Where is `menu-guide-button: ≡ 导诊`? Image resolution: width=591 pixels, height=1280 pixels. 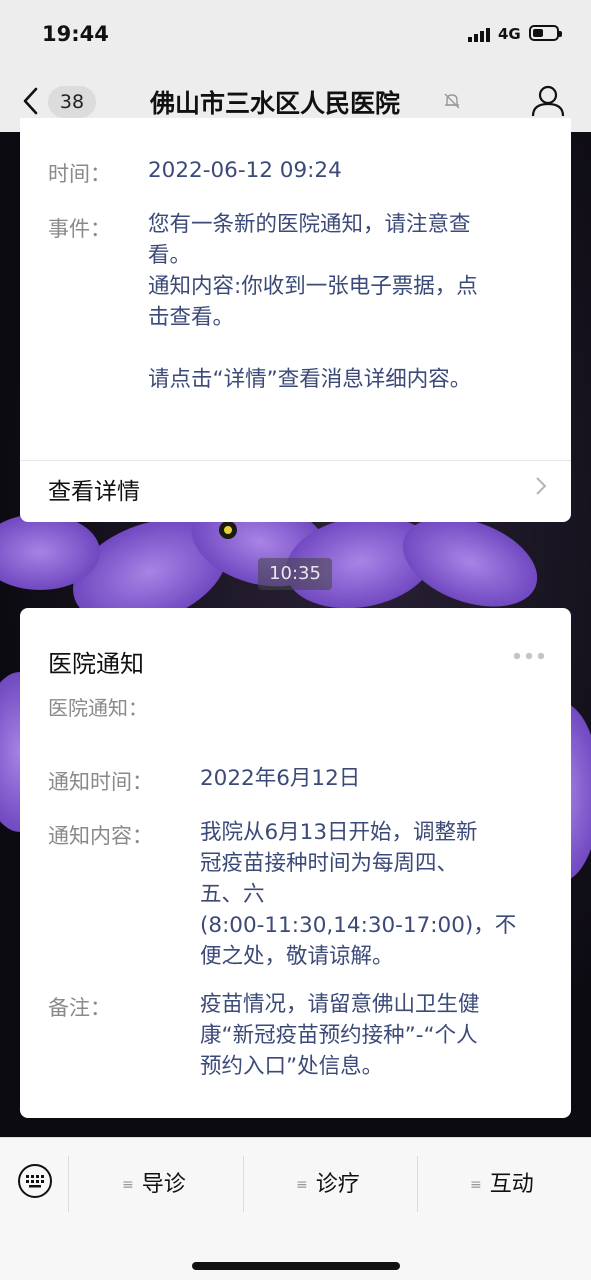 menu-guide-button: ≡ 导诊 is located at coordinates (154, 1182).